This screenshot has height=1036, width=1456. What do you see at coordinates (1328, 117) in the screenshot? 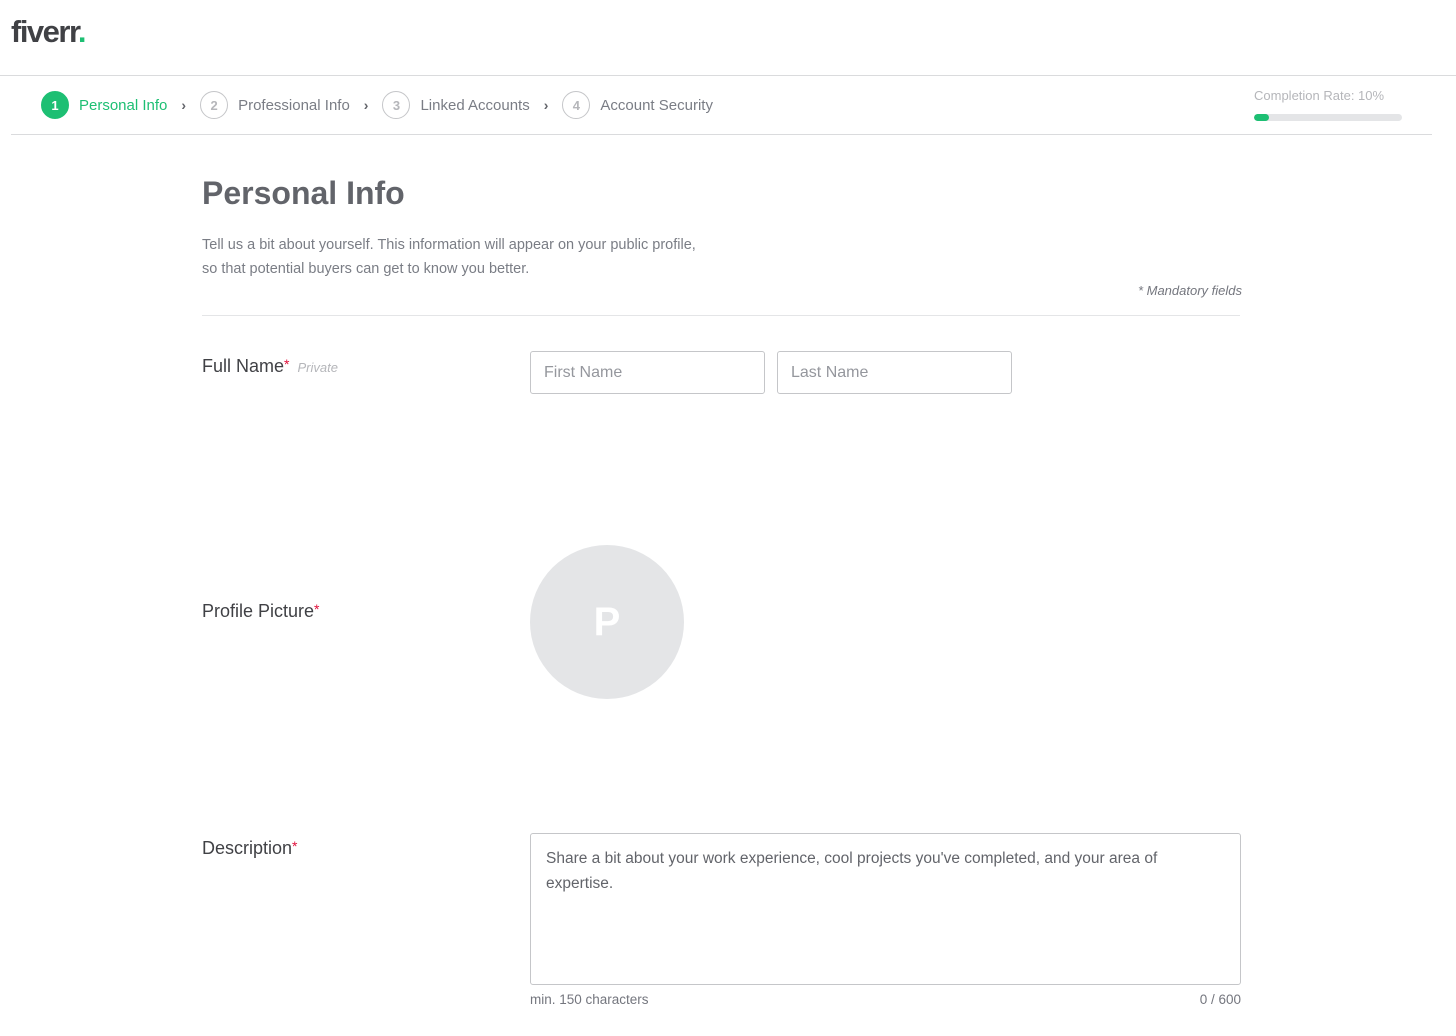
I see `completion-progress-bar` at bounding box center [1328, 117].